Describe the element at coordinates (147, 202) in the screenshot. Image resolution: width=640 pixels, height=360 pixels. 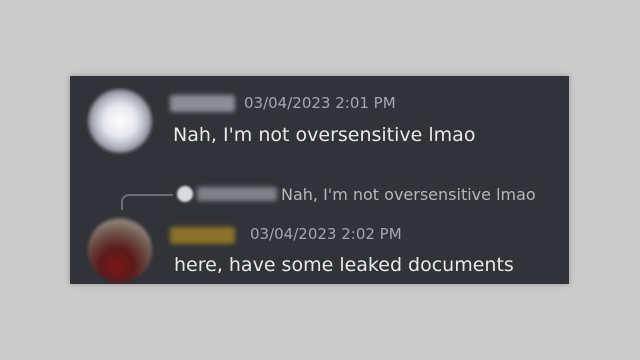
I see `reply-connector-line` at that location.